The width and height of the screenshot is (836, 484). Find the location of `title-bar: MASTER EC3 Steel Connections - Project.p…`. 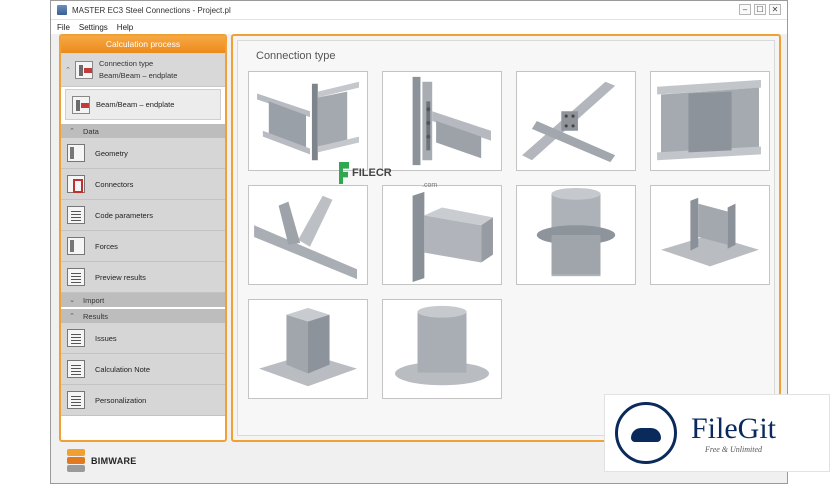

title-bar: MASTER EC3 Steel Connections - Project.p… is located at coordinates (419, 10).